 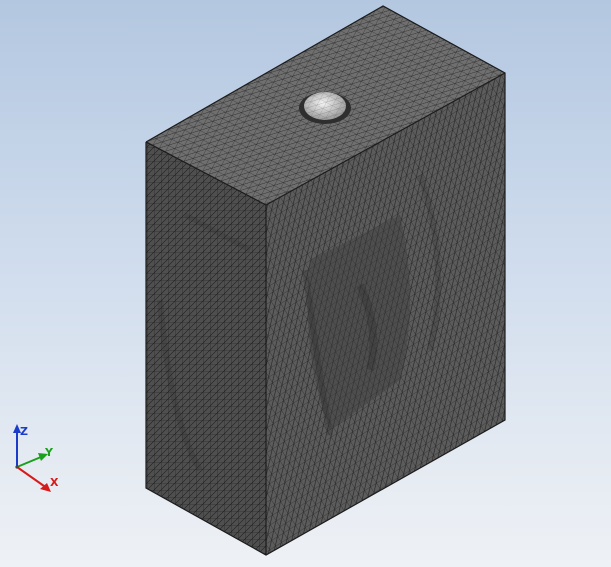 I want to click on spherical-cap, so click(x=325, y=108).